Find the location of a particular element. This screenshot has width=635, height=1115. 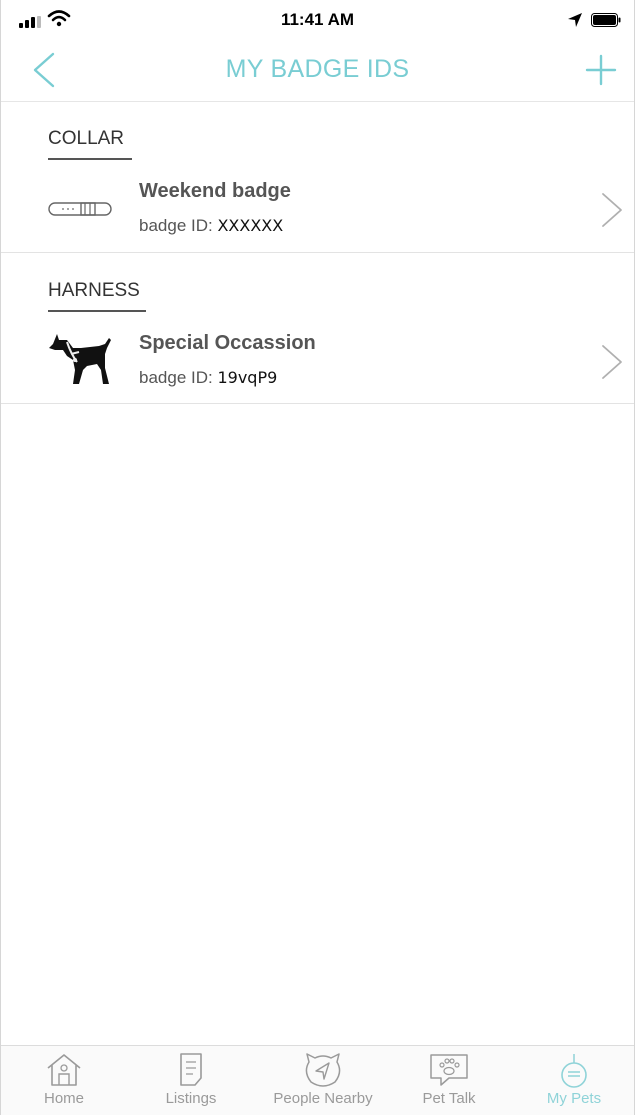

badge-id: badge ID: 19vqP9 is located at coordinates (208, 378).